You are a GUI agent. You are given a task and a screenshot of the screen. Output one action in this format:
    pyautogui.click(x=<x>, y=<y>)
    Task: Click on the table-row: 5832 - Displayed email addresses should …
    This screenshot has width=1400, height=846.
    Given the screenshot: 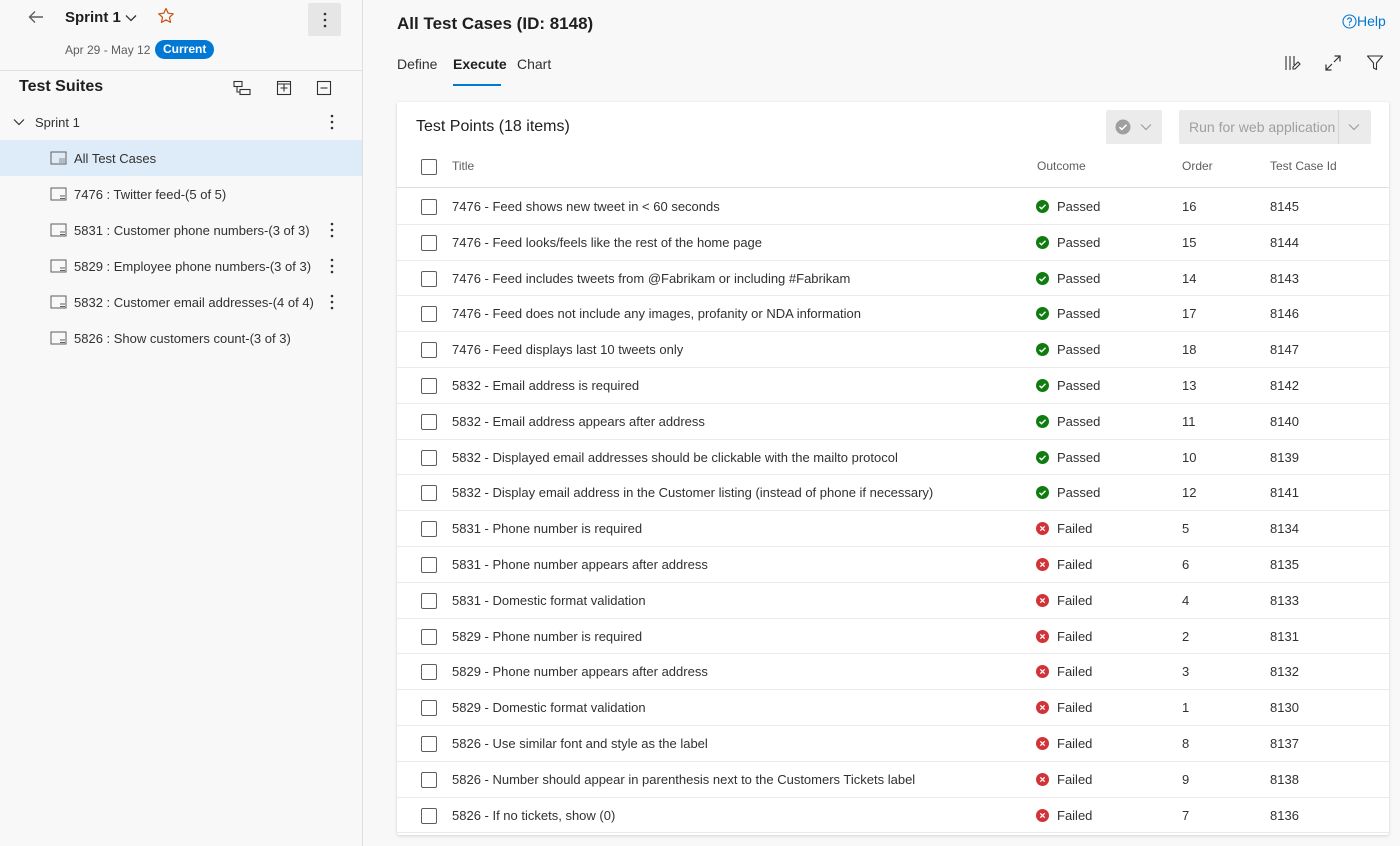 What is the action you would take?
    pyautogui.click(x=893, y=458)
    